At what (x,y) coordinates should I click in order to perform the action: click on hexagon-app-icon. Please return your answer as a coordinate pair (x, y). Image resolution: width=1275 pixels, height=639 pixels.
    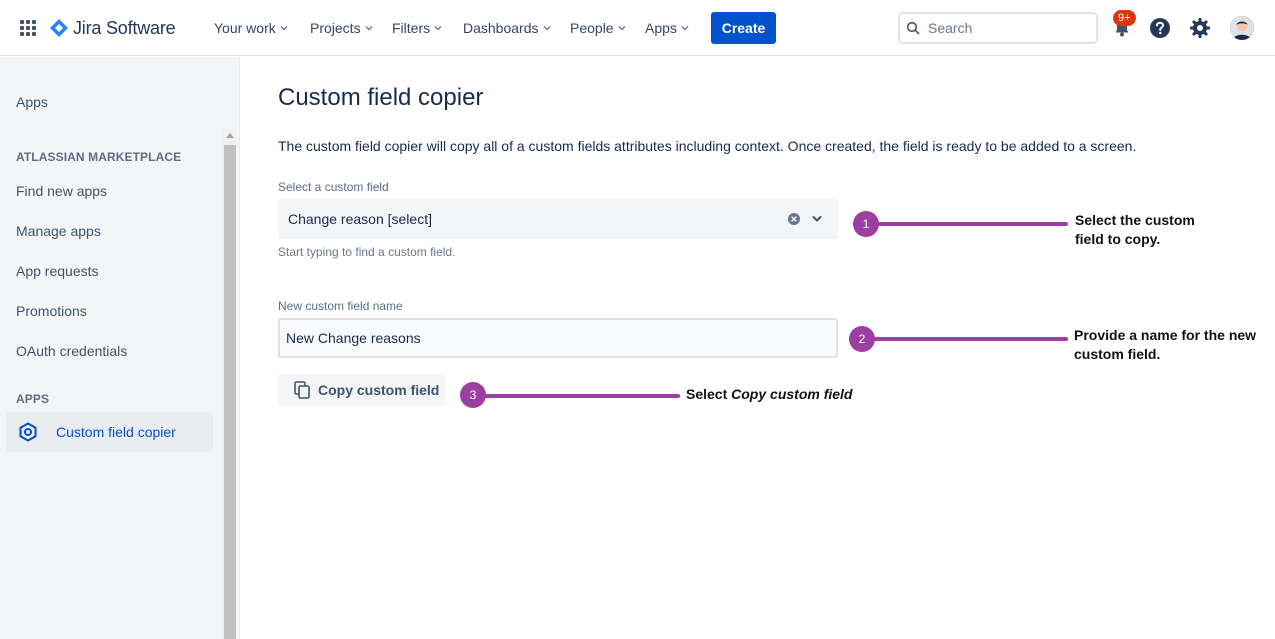
    Looking at the image, I should click on (28, 432).